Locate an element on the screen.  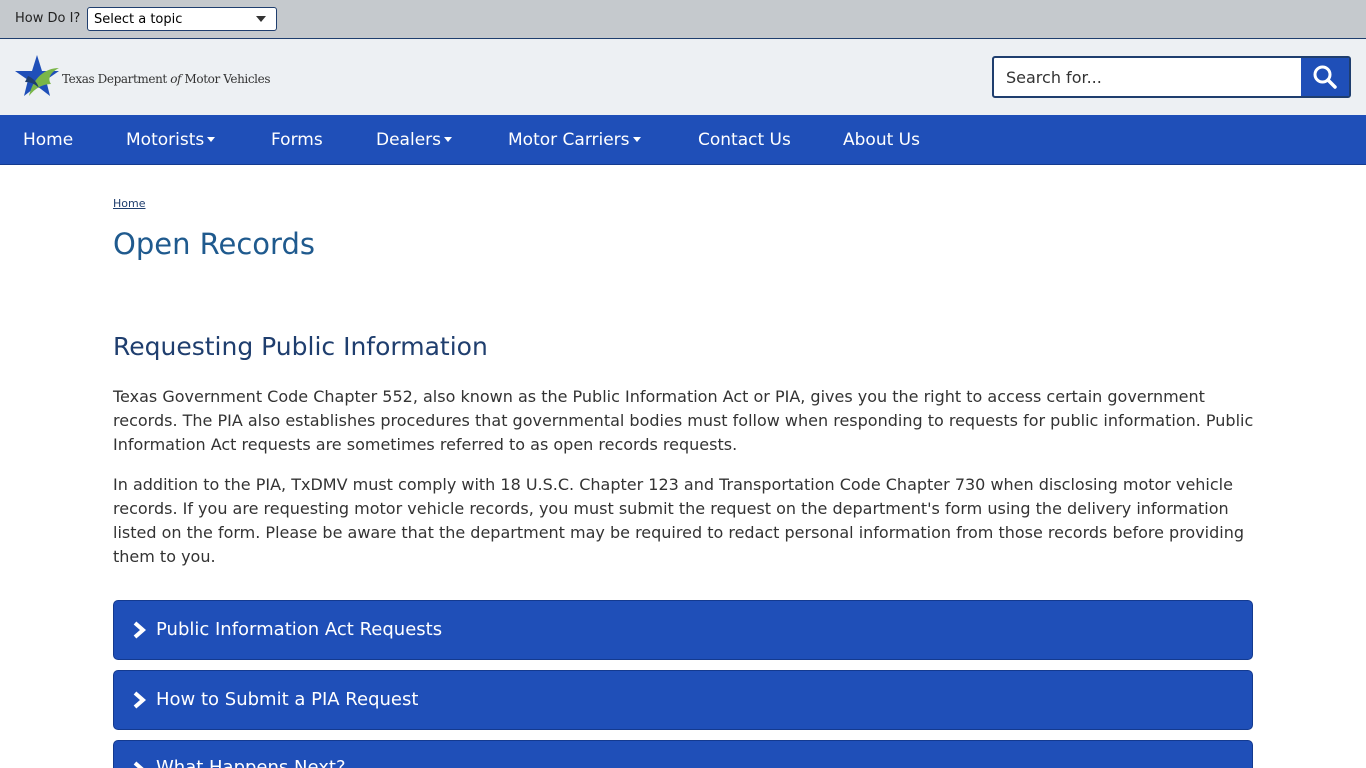
accordion-label: Public Information Act Requests is located at coordinates (299, 629).